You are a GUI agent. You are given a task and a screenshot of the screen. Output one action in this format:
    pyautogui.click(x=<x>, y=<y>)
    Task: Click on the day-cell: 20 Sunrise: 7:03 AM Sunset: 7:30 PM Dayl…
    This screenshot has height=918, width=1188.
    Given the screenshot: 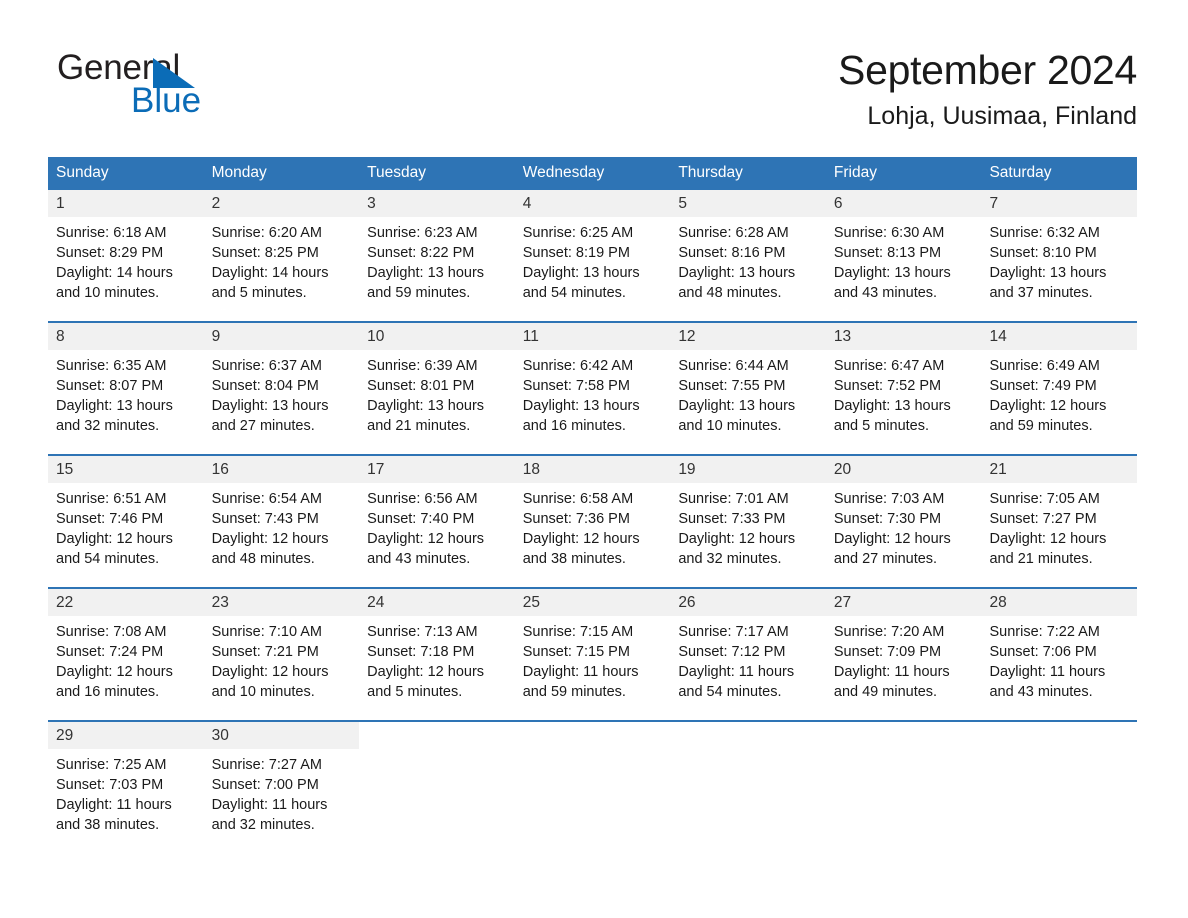 What is the action you would take?
    pyautogui.click(x=903, y=521)
    